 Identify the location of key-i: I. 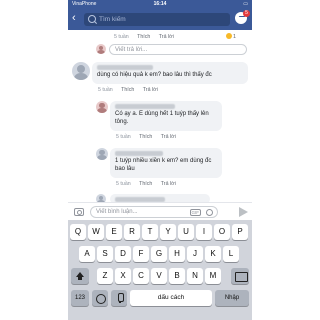
(204, 232).